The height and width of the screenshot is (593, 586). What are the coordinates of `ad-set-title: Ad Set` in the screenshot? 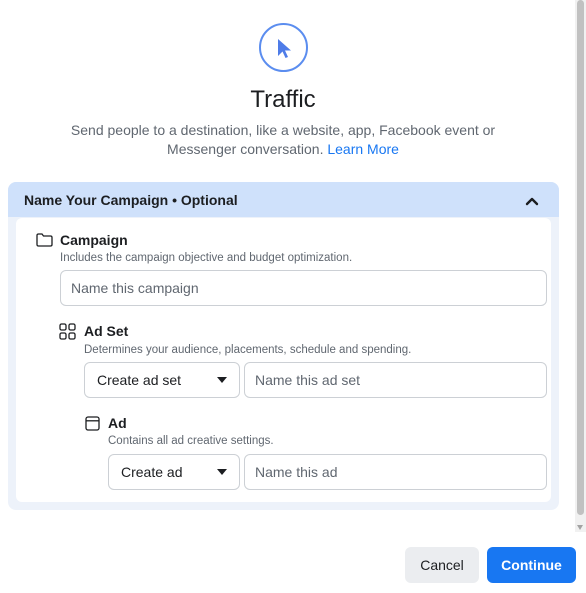 It's located at (106, 331).